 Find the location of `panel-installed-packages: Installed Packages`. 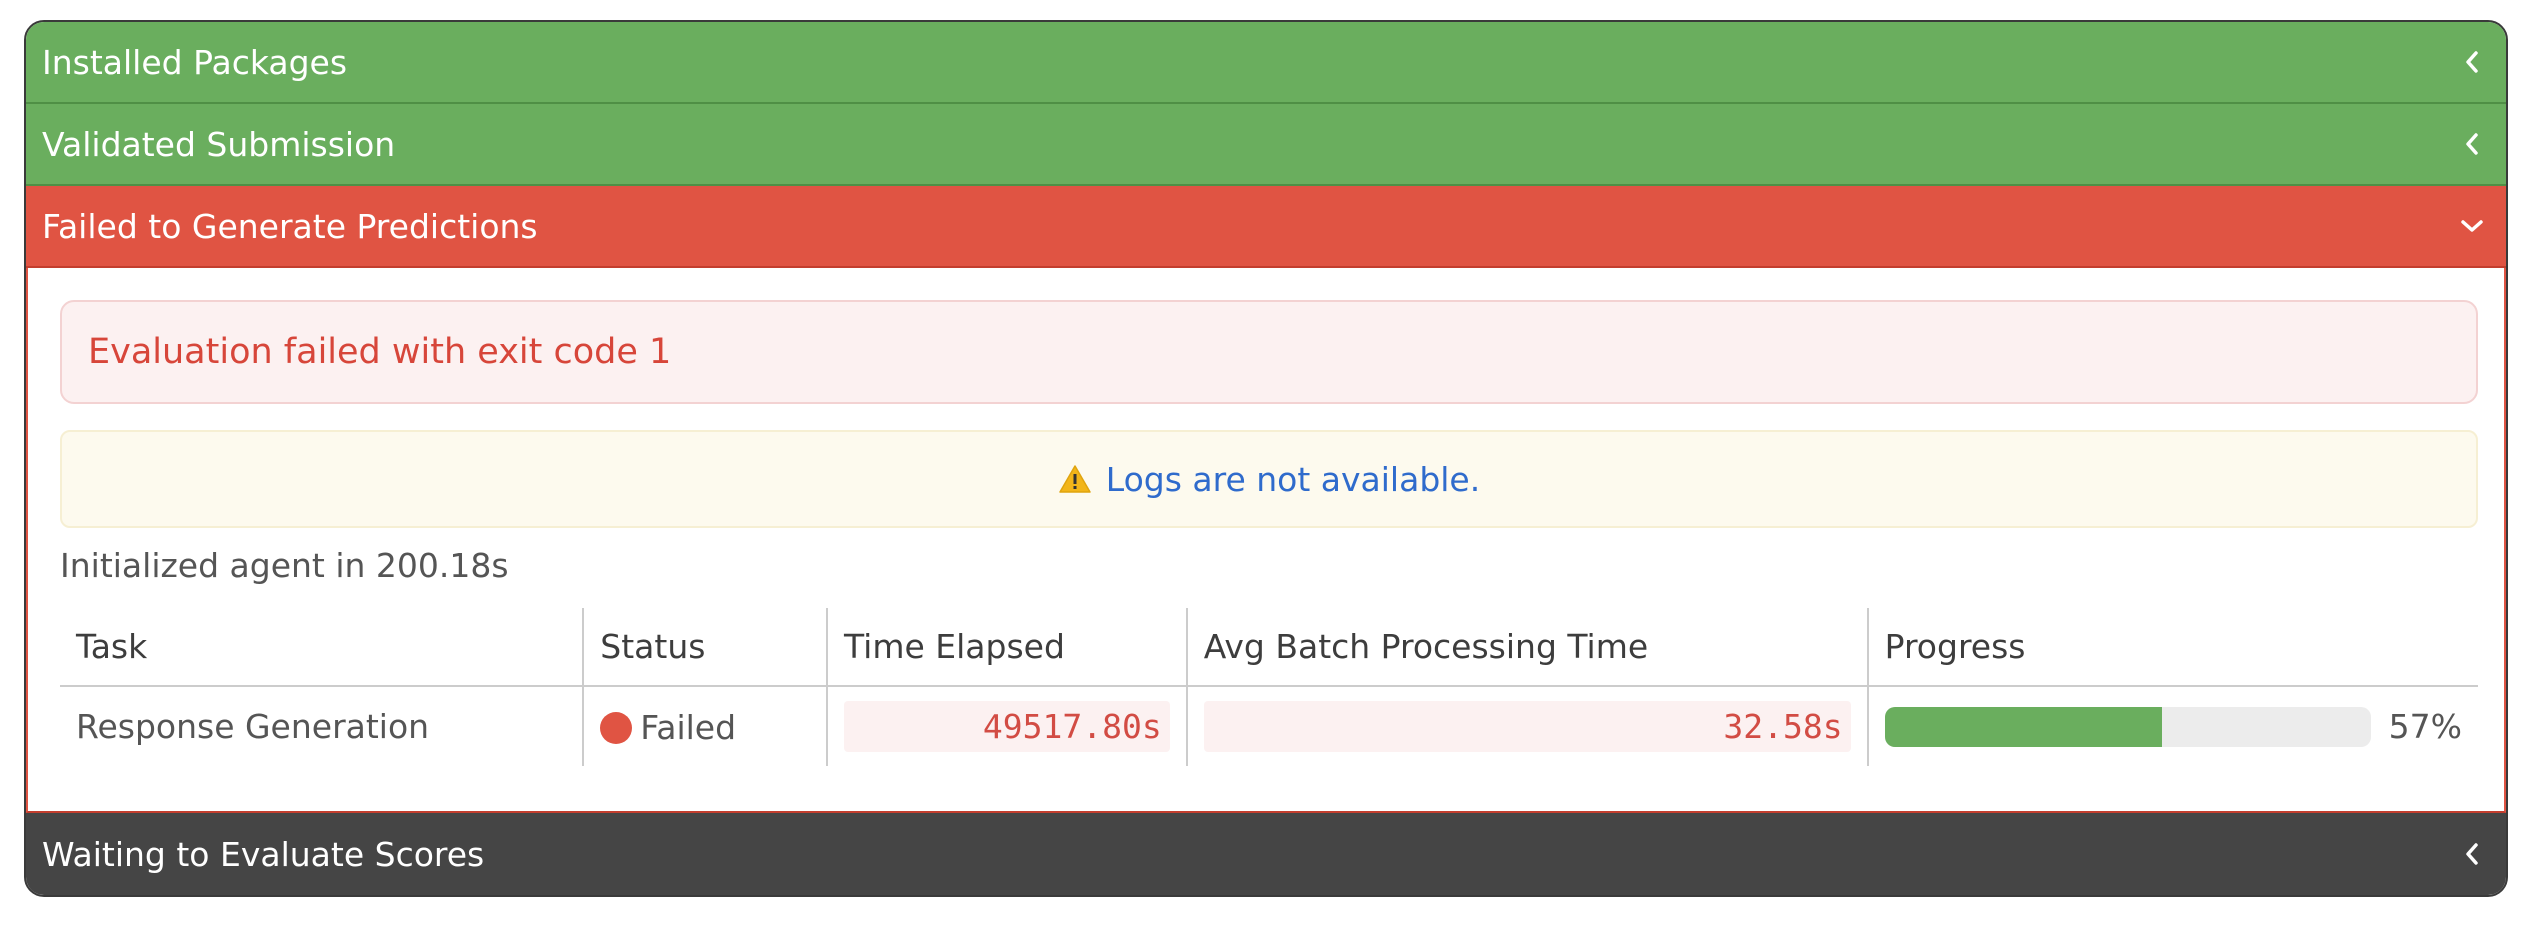

panel-installed-packages: Installed Packages is located at coordinates (1266, 63).